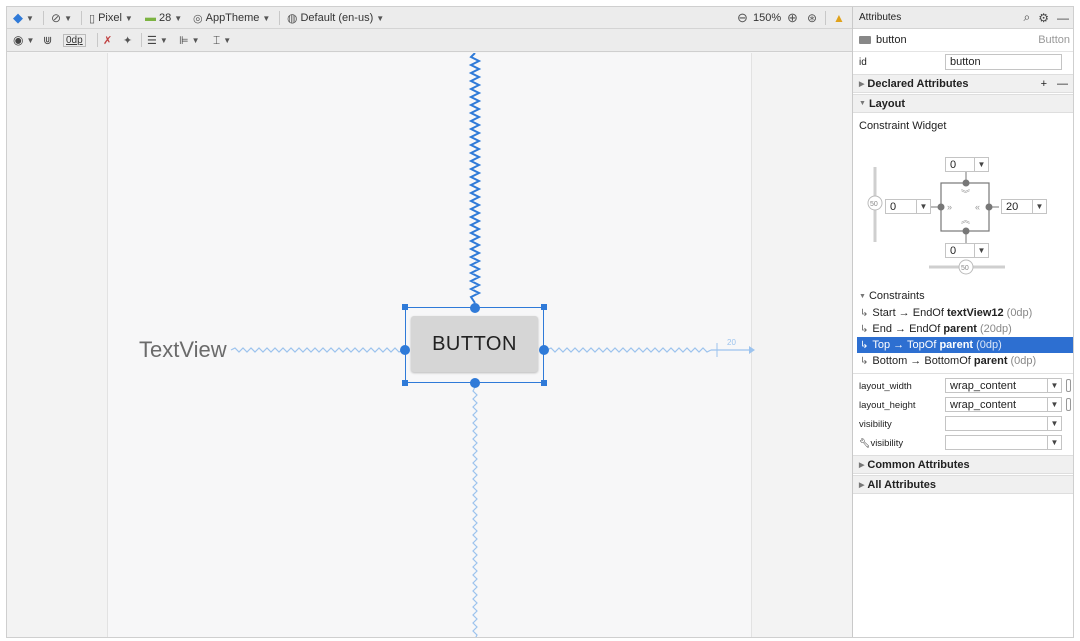  Describe the element at coordinates (1027, 17) in the screenshot. I see `search-icon: ⌕` at that location.